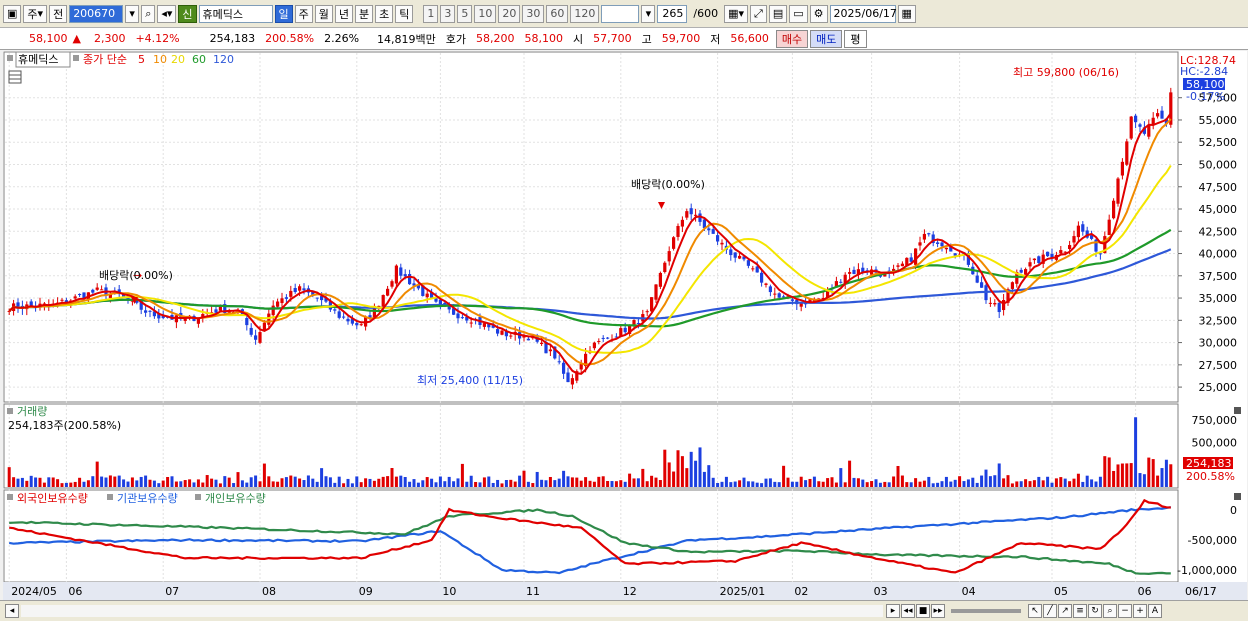 The width and height of the screenshot is (1248, 621). What do you see at coordinates (485, 13) in the screenshot?
I see `interval-10: 10` at bounding box center [485, 13].